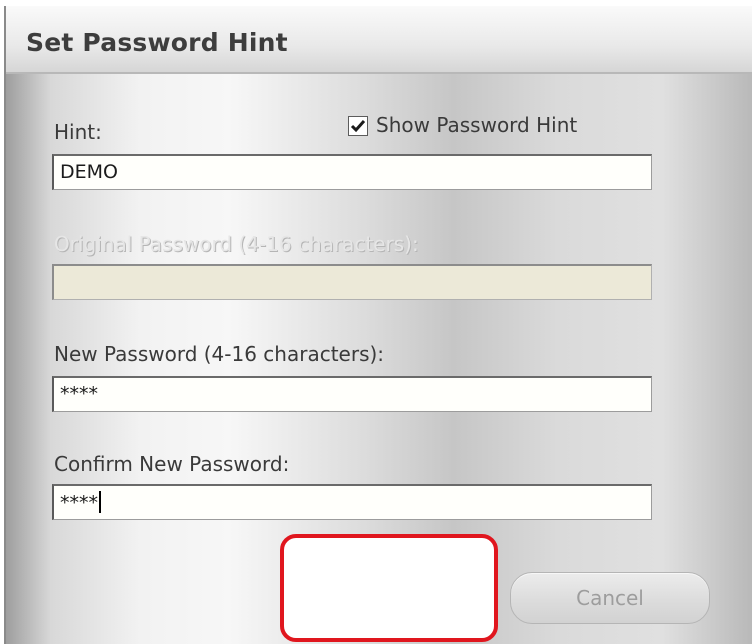  Describe the element at coordinates (379, 40) in the screenshot. I see `title-bar: Set Password Hint` at that location.